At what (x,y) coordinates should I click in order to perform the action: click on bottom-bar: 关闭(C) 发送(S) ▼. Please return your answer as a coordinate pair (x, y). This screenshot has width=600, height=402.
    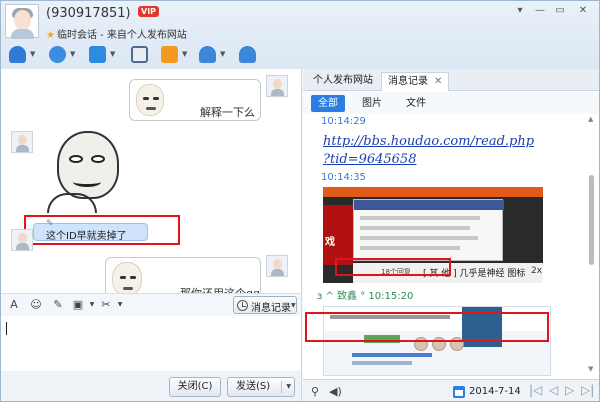
    Looking at the image, I should click on (151, 386).